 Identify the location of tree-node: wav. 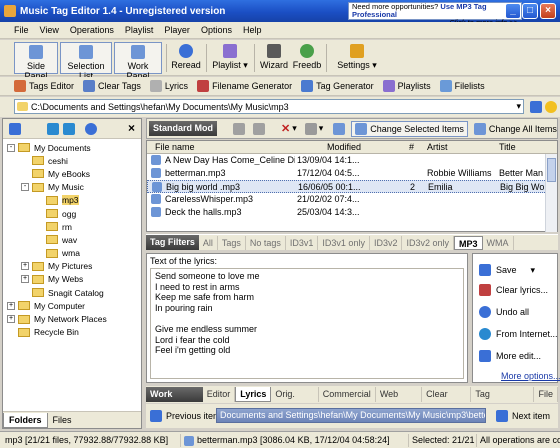
(72, 239).